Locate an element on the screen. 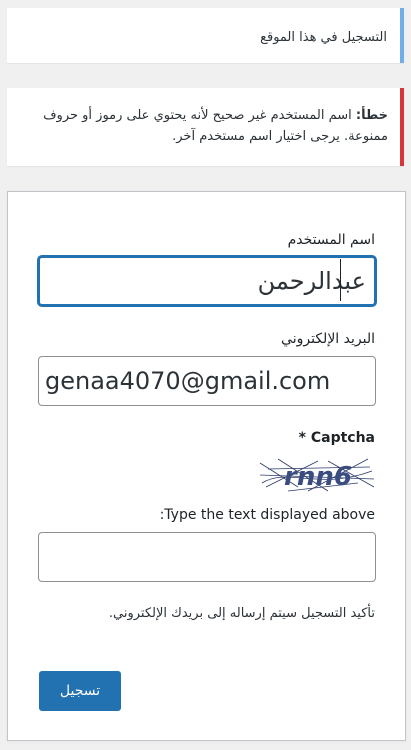  captcha-image-text: rnn6 is located at coordinates (318, 477).